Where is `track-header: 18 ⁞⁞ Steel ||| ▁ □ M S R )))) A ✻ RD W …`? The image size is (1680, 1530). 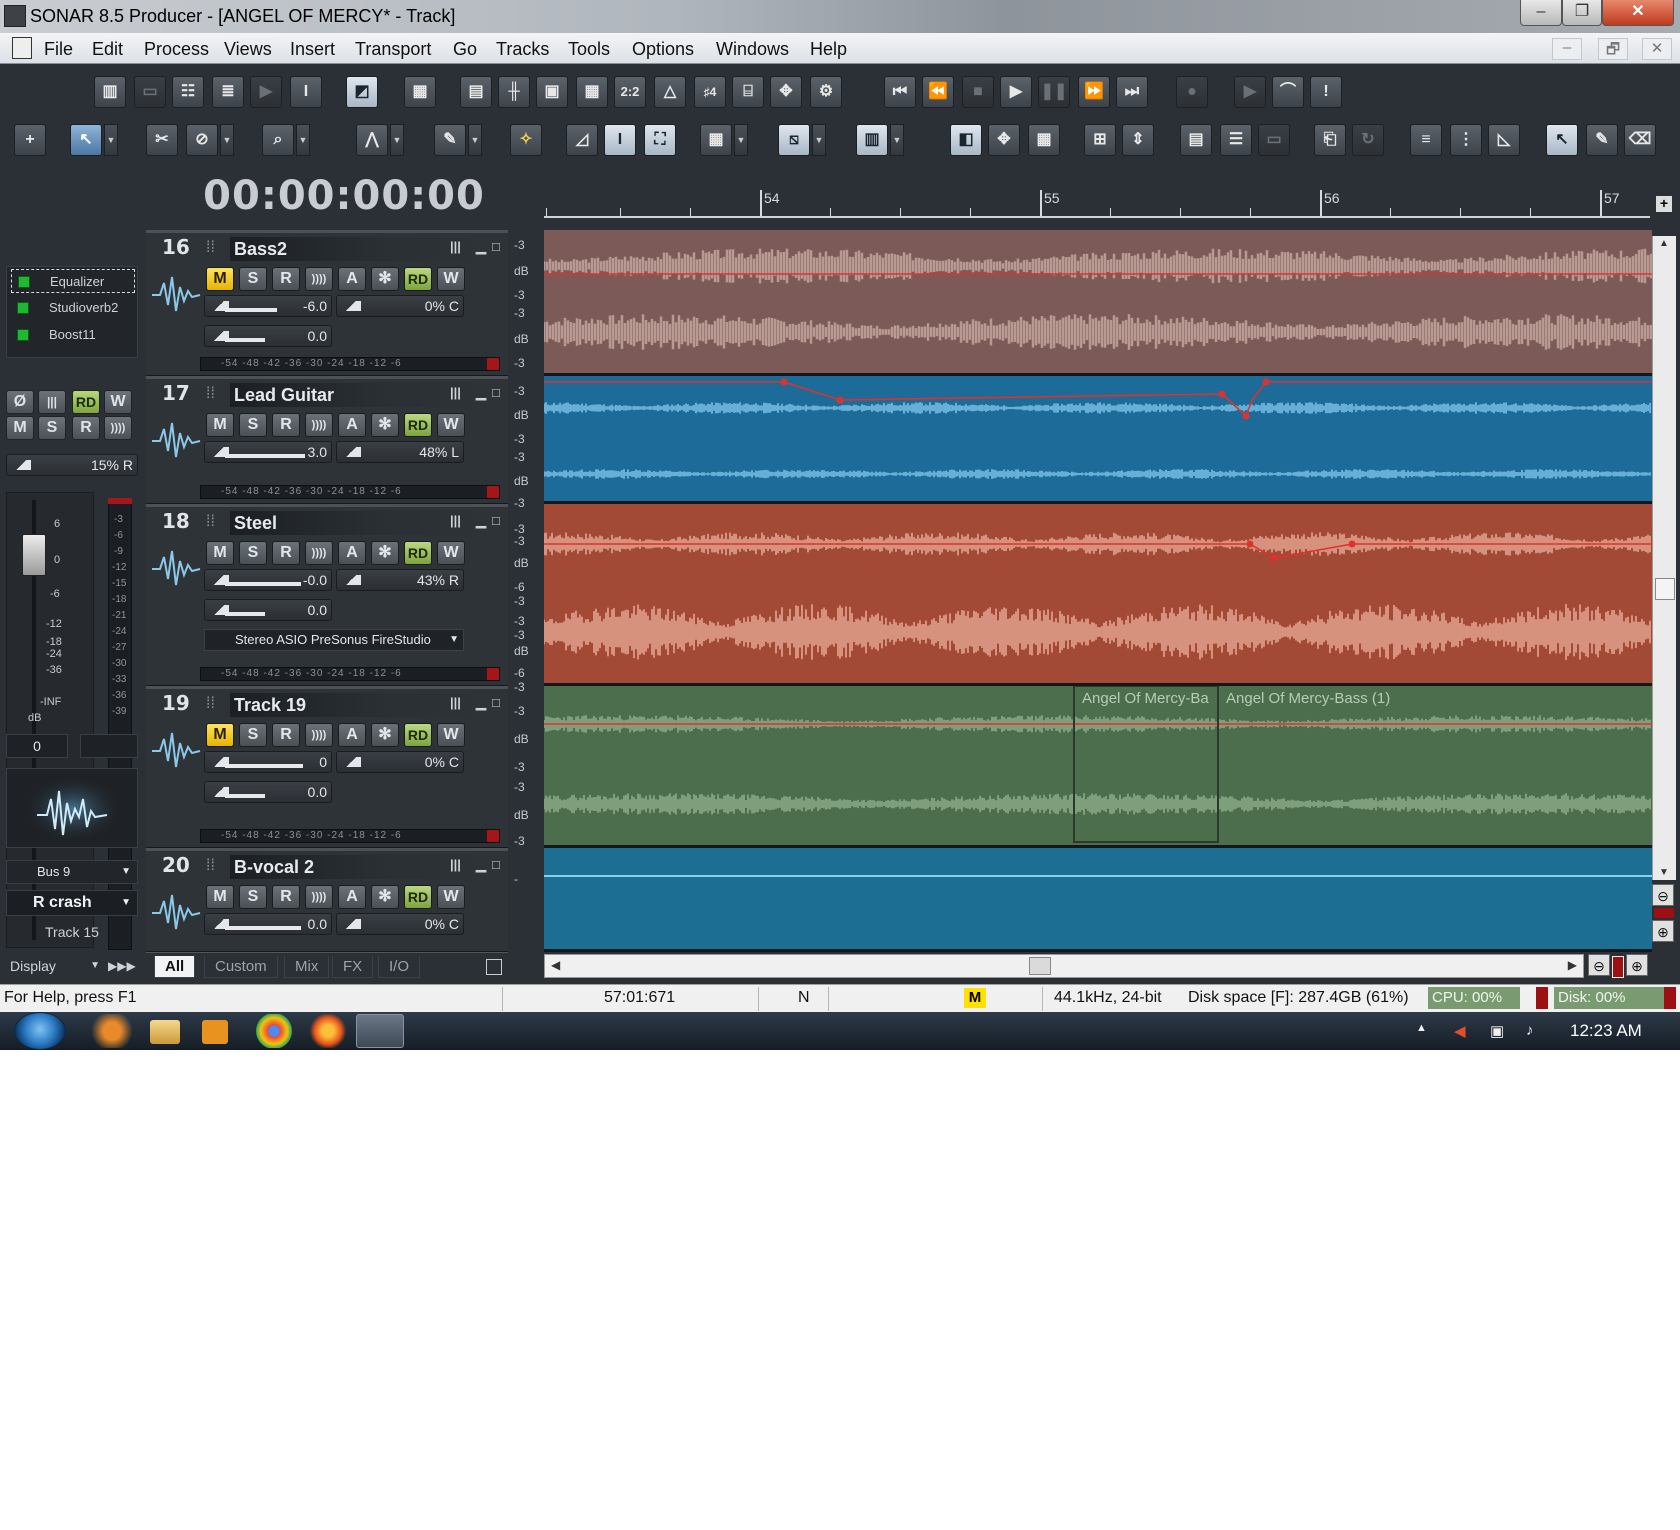 track-header: 18 ⁞⁞ Steel ||| ▁ □ M S R )))) A ✻ RD W … is located at coordinates (327, 595).